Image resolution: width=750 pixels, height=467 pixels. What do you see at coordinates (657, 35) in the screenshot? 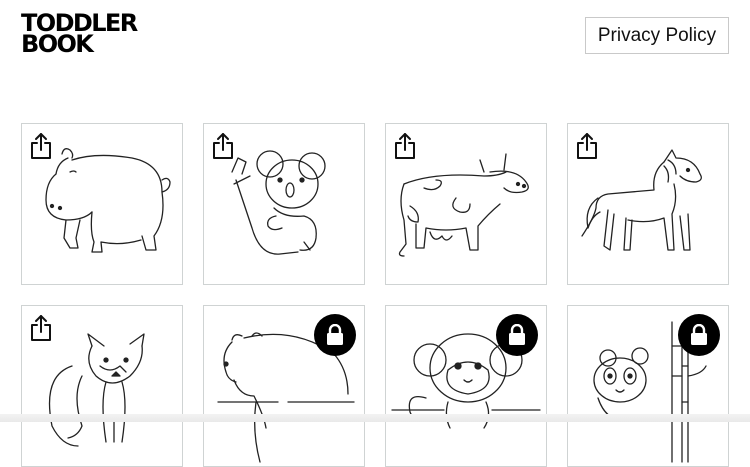
I see `privacy-policy-button: Privacy Policy` at bounding box center [657, 35].